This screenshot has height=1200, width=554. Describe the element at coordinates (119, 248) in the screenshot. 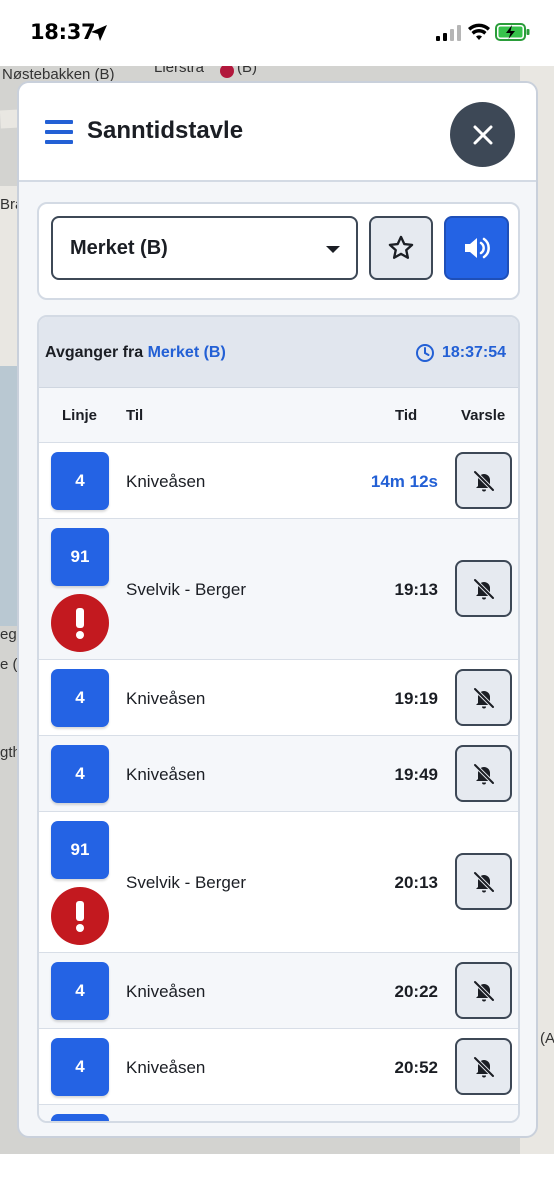

I see `selected-stop: Merket (B)` at that location.